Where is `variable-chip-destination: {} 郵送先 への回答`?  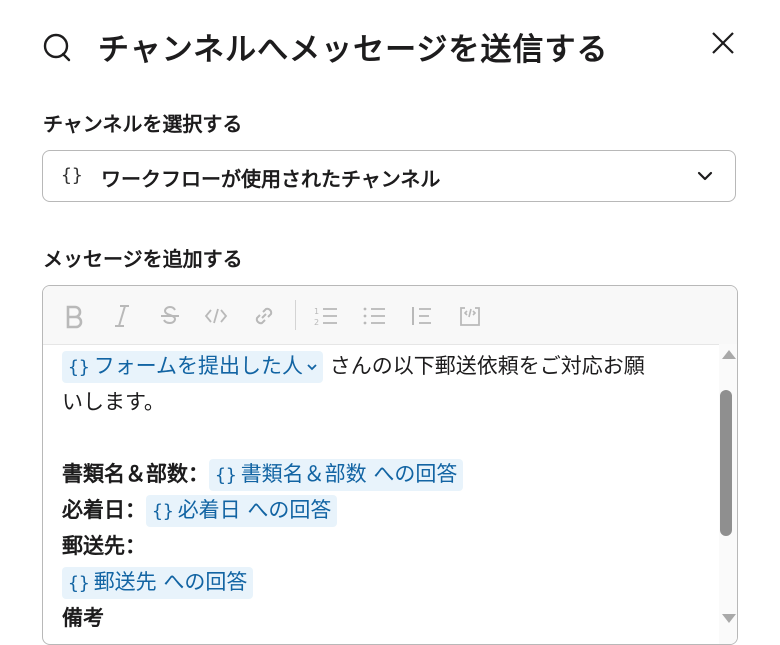 variable-chip-destination: {} 郵送先 への回答 is located at coordinates (158, 583).